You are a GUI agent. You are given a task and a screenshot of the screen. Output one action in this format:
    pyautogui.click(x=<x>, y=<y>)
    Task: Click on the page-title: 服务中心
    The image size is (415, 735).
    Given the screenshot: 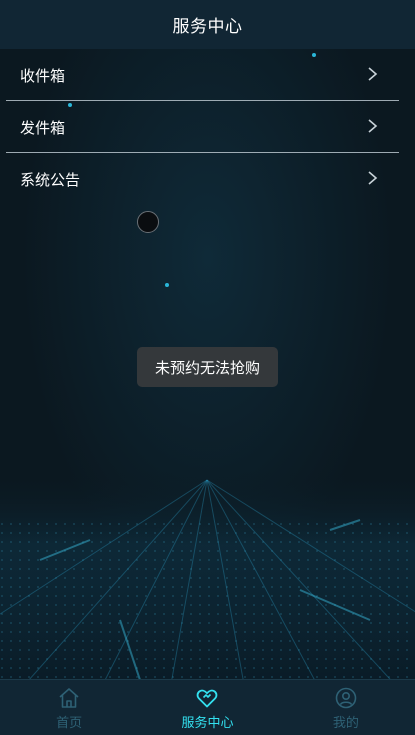 What is the action you would take?
    pyautogui.click(x=207, y=27)
    